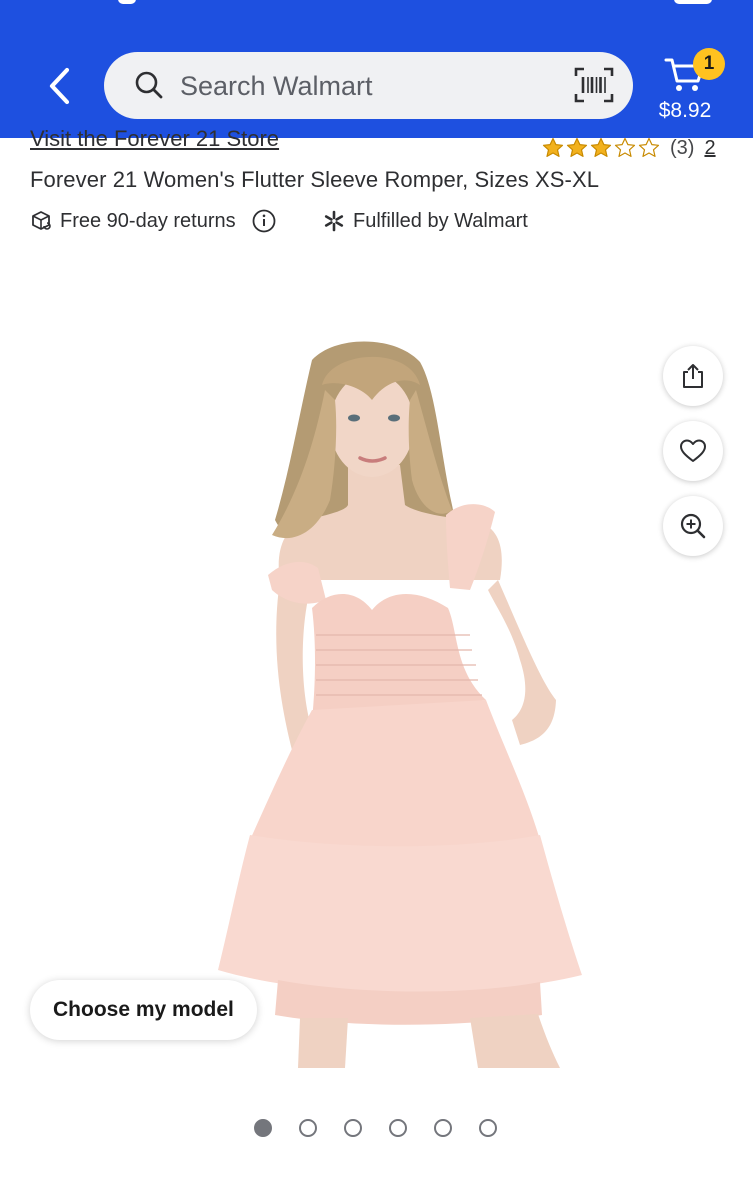 The width and height of the screenshot is (753, 1200). What do you see at coordinates (264, 221) in the screenshot?
I see `info-icon` at bounding box center [264, 221].